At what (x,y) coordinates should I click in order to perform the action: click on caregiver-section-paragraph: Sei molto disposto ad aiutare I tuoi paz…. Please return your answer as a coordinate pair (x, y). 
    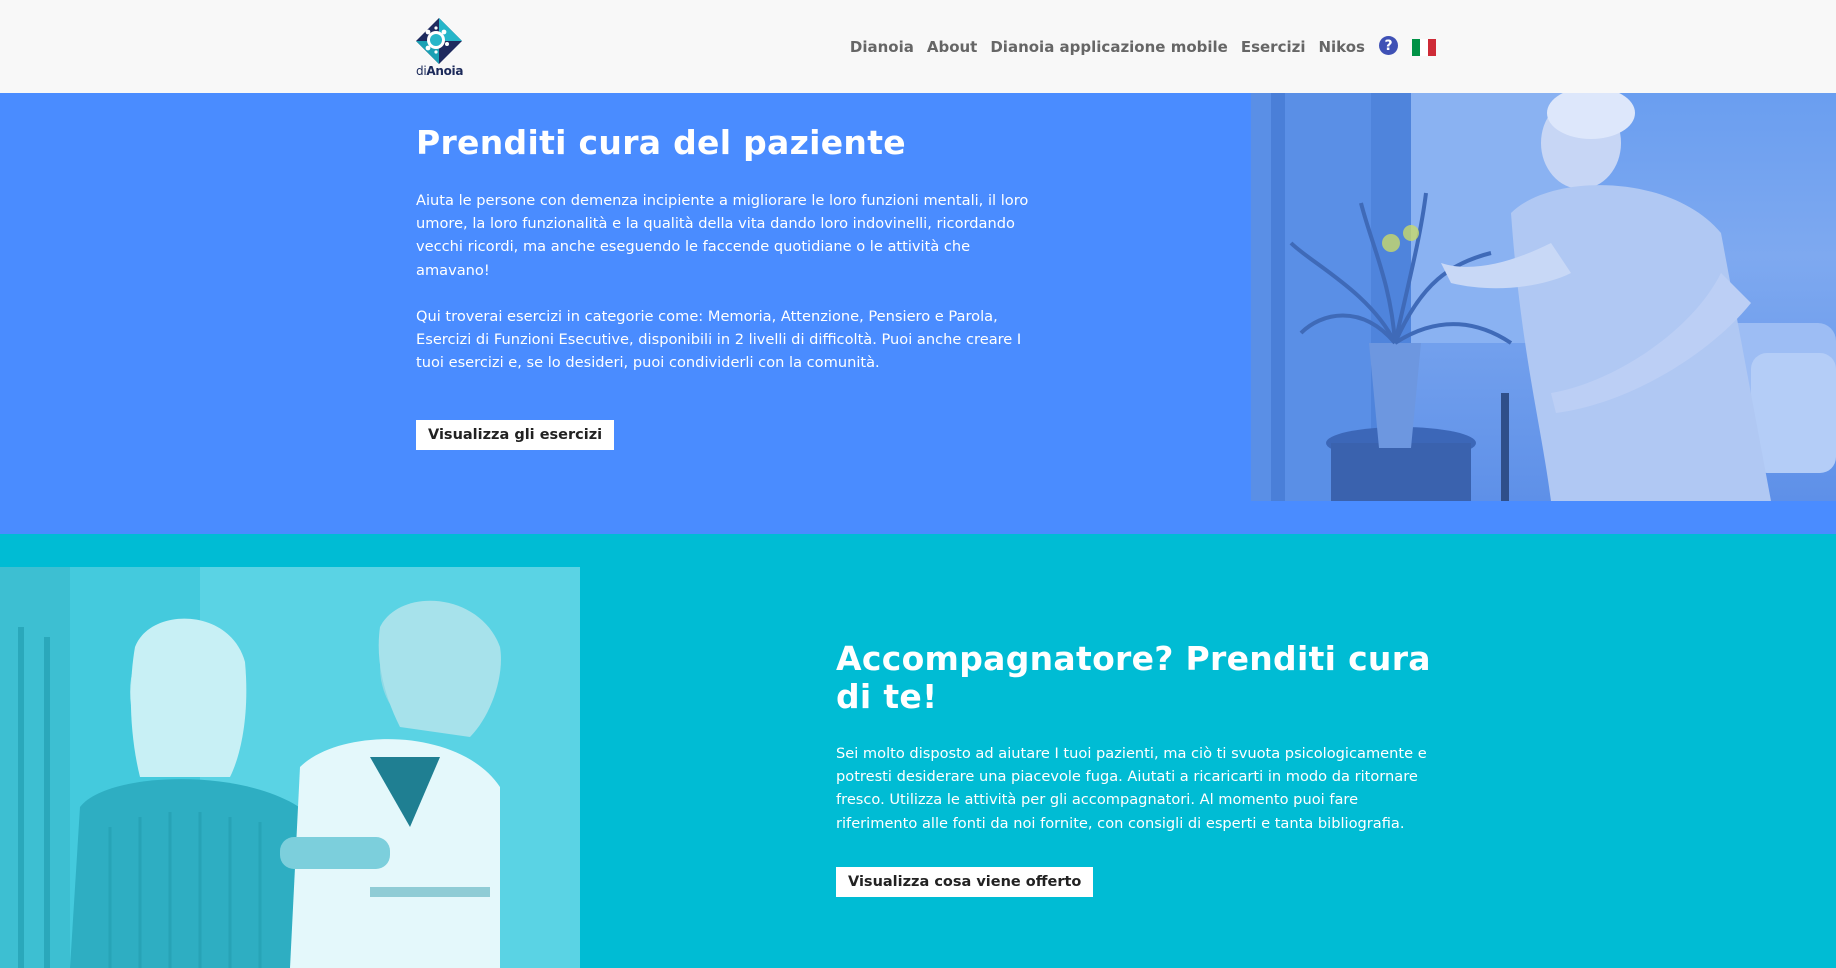
    Looking at the image, I should click on (1131, 788).